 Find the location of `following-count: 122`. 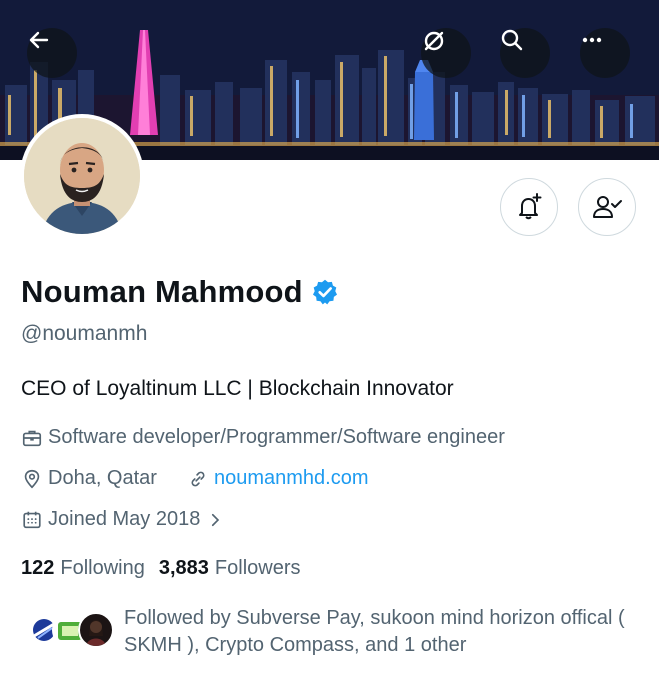

following-count: 122 is located at coordinates (38, 568).